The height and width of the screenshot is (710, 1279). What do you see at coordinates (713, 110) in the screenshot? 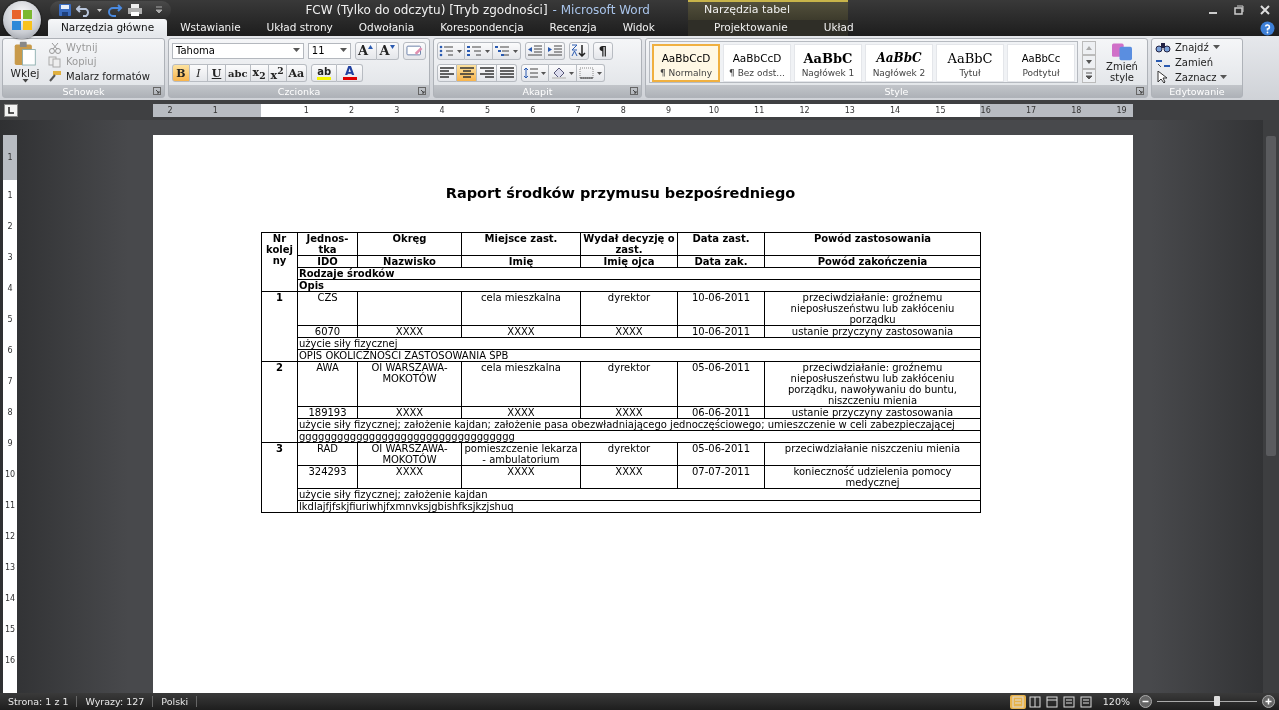
I see `ruler-number: 10` at bounding box center [713, 110].